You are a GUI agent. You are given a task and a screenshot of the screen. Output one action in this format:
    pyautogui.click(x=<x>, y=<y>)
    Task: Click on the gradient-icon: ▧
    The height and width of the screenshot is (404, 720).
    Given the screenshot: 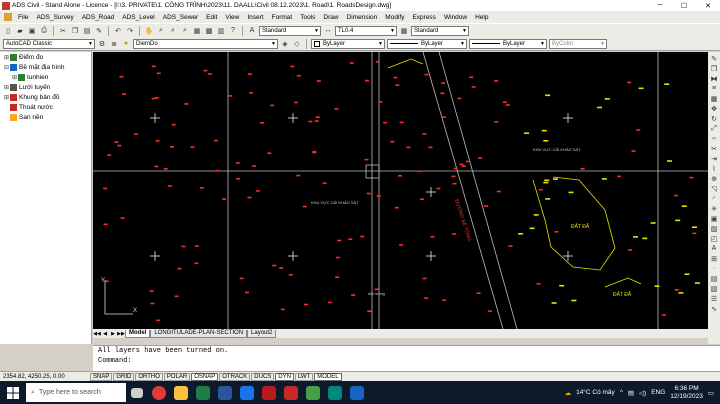 What is the action you would take?
    pyautogui.click(x=714, y=288)
    